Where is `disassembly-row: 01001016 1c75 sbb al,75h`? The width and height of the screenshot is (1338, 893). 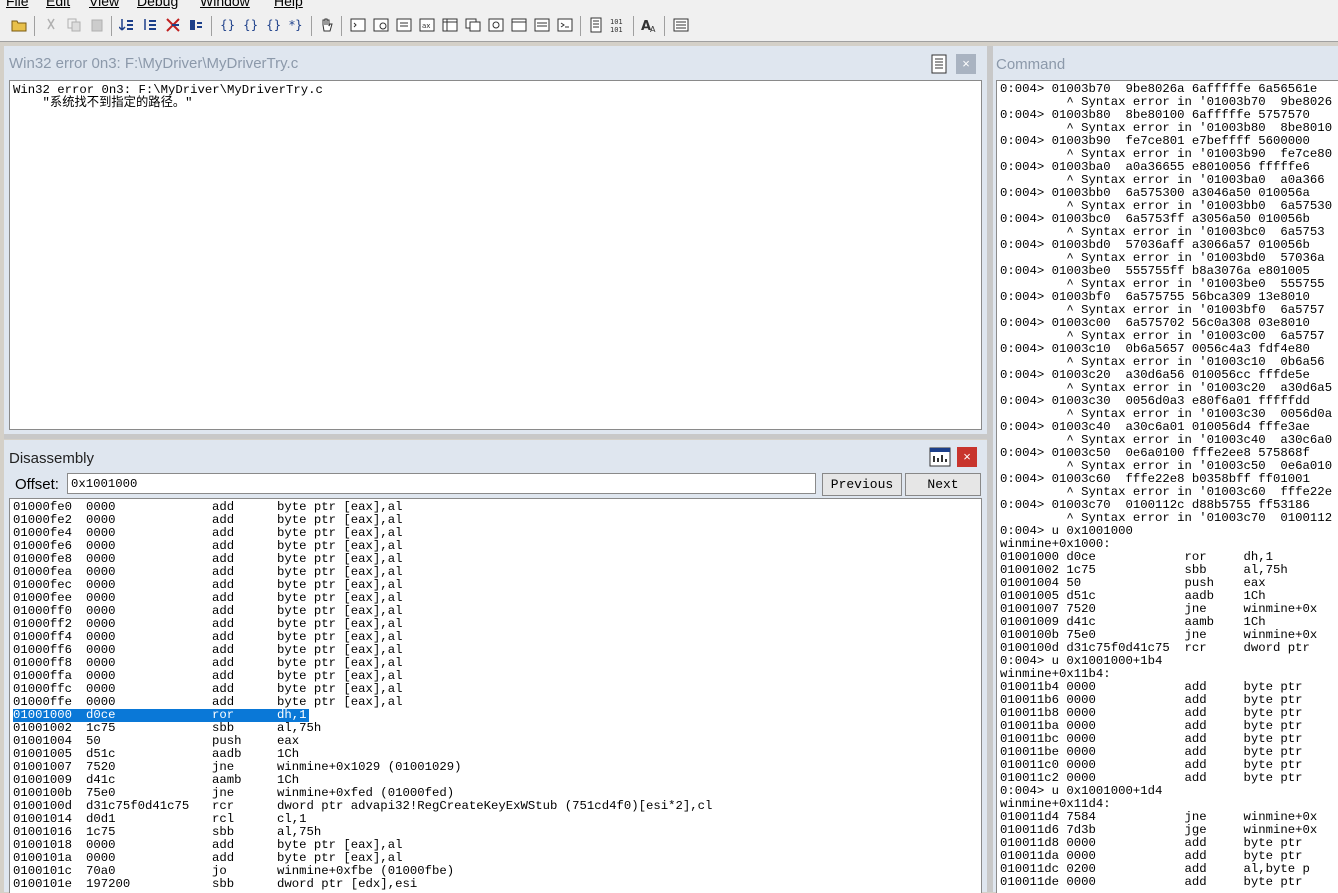
disassembly-row: 01001016 1c75 sbb al,75h is located at coordinates (493, 832).